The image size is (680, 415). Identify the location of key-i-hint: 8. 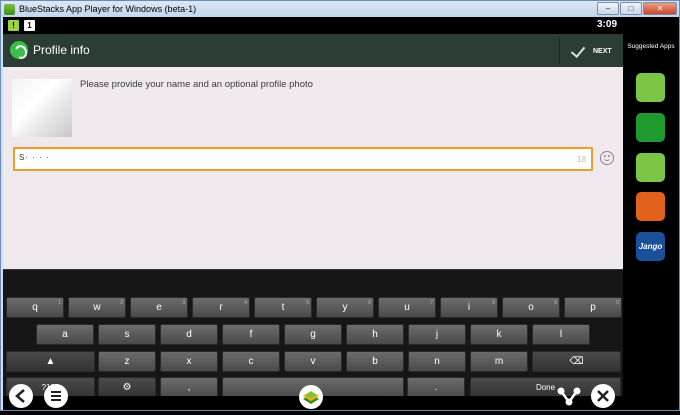
(493, 303).